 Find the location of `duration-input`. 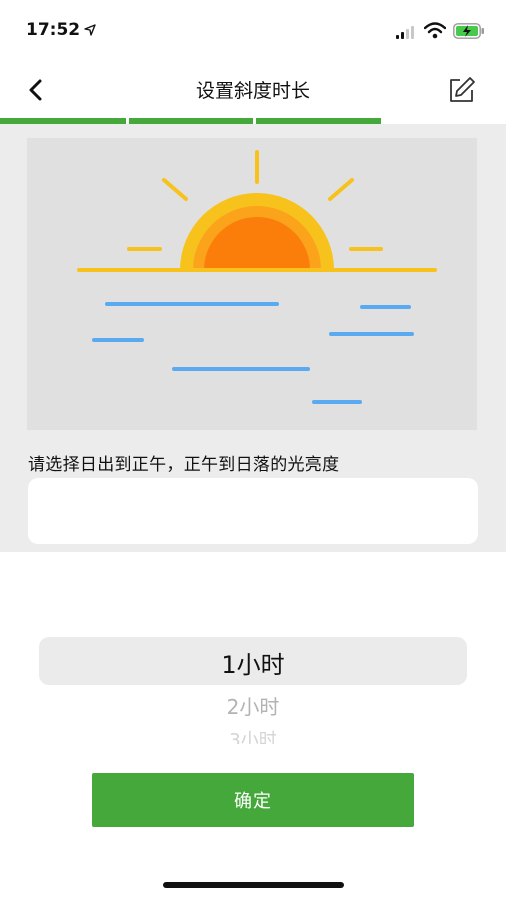

duration-input is located at coordinates (253, 511).